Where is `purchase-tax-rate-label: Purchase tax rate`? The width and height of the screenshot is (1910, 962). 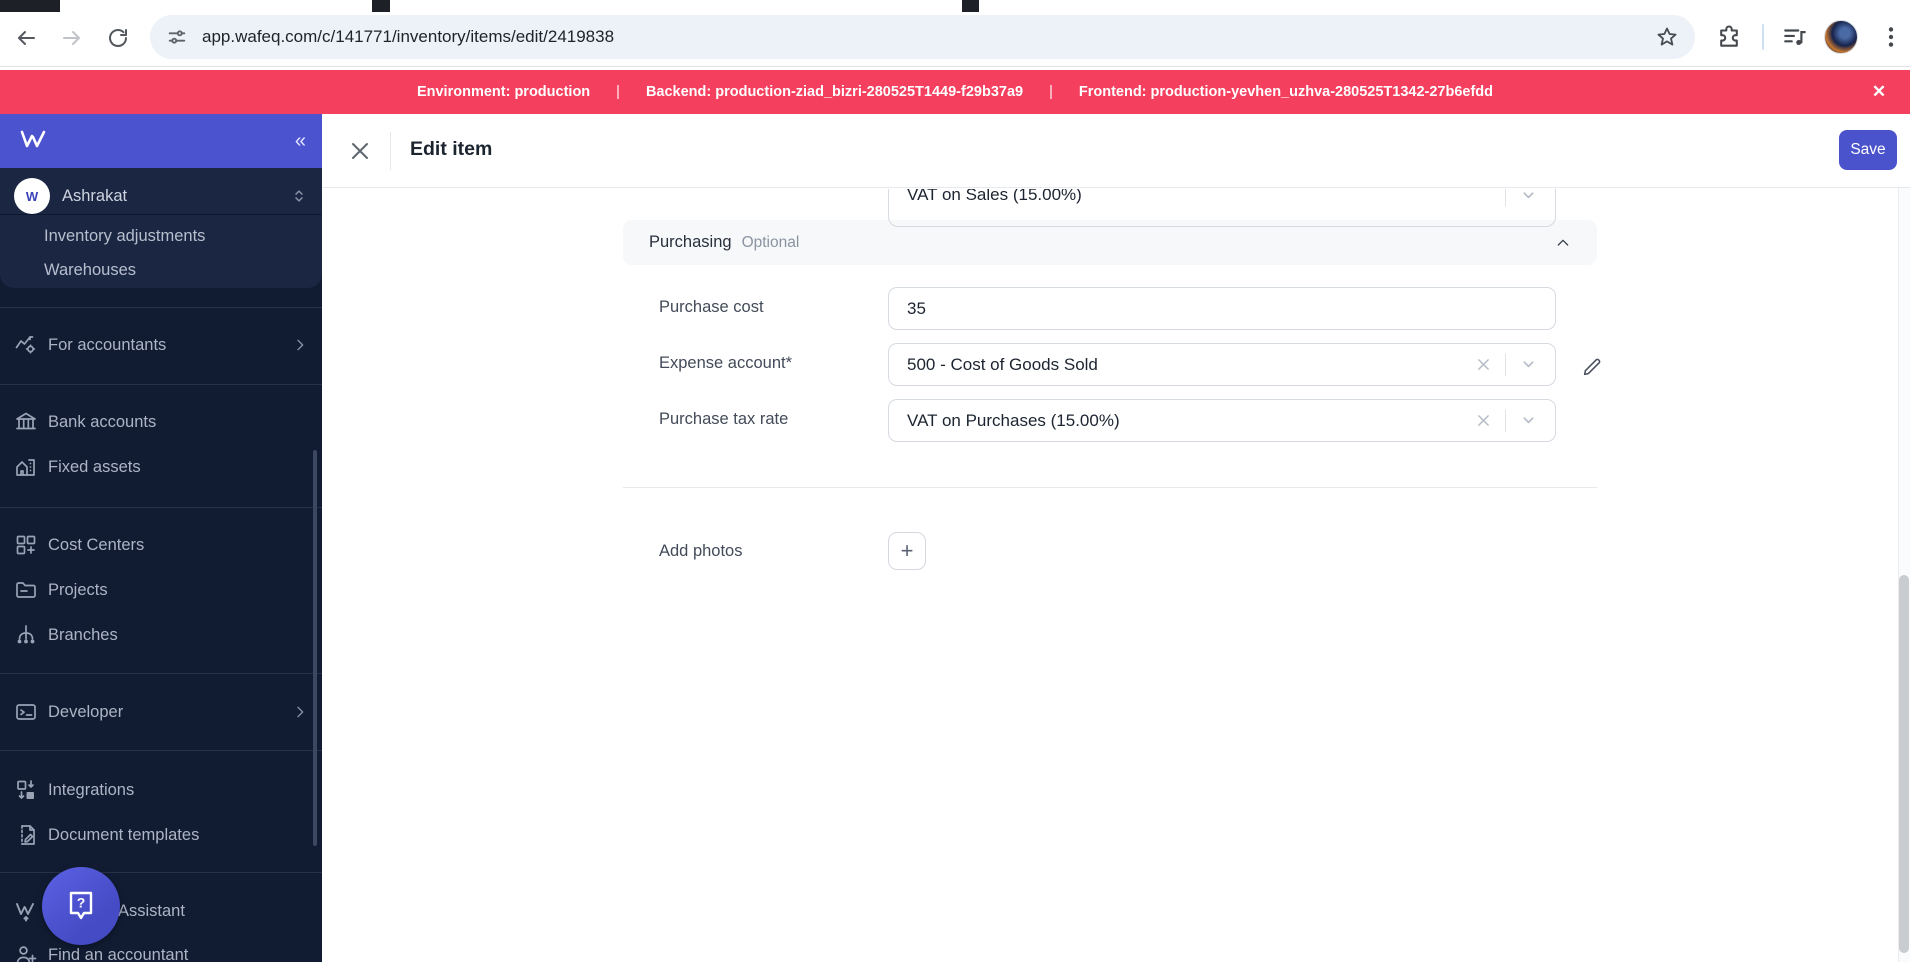
purchase-tax-rate-label: Purchase tax rate is located at coordinates (724, 419).